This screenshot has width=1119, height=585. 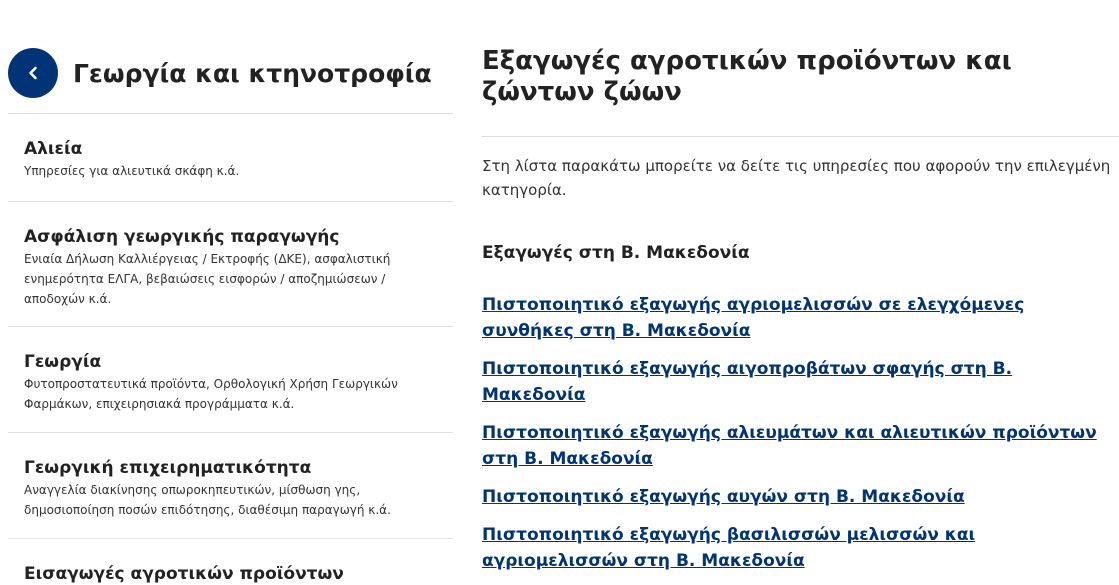 What do you see at coordinates (182, 237) in the screenshot?
I see `sidebar-item-title: Ασφάλιση γεωργικής παραγωγής` at bounding box center [182, 237].